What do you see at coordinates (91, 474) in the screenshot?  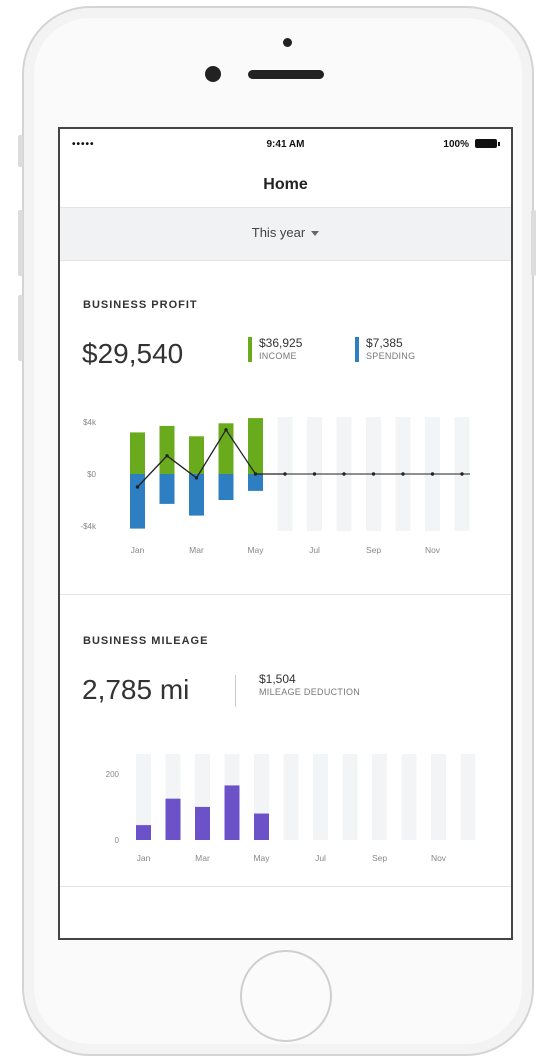 I see `y-tick-label: $0` at bounding box center [91, 474].